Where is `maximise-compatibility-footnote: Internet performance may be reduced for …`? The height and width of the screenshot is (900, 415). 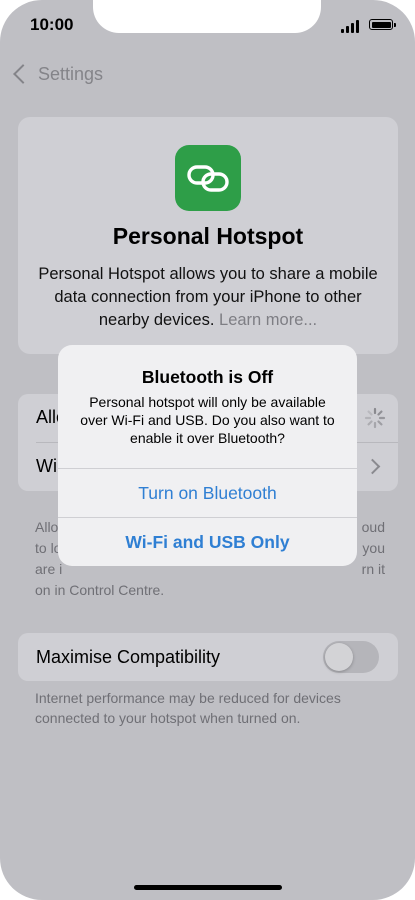
maximise-compatibility-footnote: Internet performance may be reduced for … is located at coordinates (188, 708).